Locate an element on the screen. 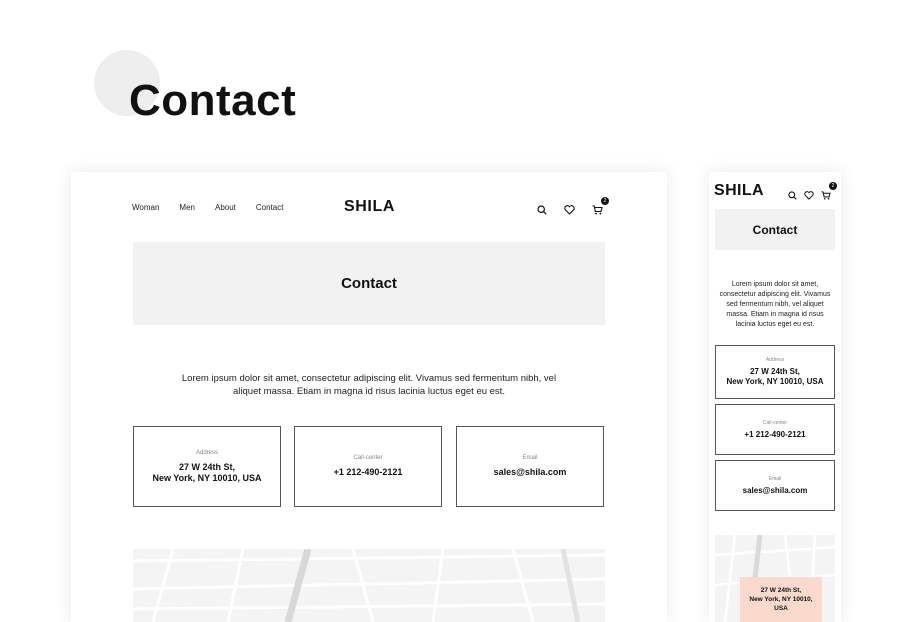 Image resolution: width=910 pixels, height=622 pixels. map-pin-address: 27 W 24th St, New York, NY 10010, USA is located at coordinates (781, 599).